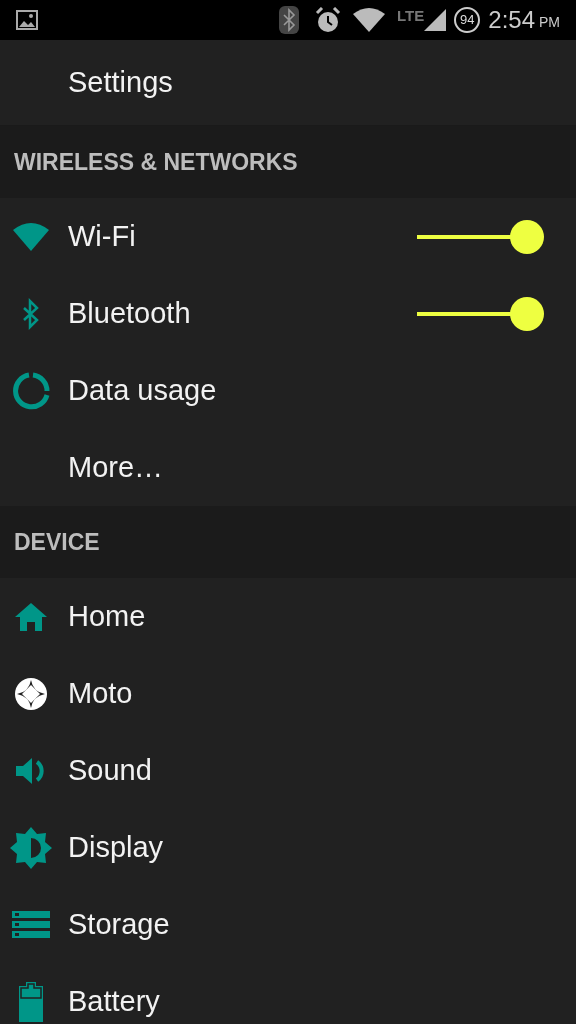 The width and height of the screenshot is (576, 1024). Describe the element at coordinates (288, 993) in the screenshot. I see `settings-item: Battery` at that location.